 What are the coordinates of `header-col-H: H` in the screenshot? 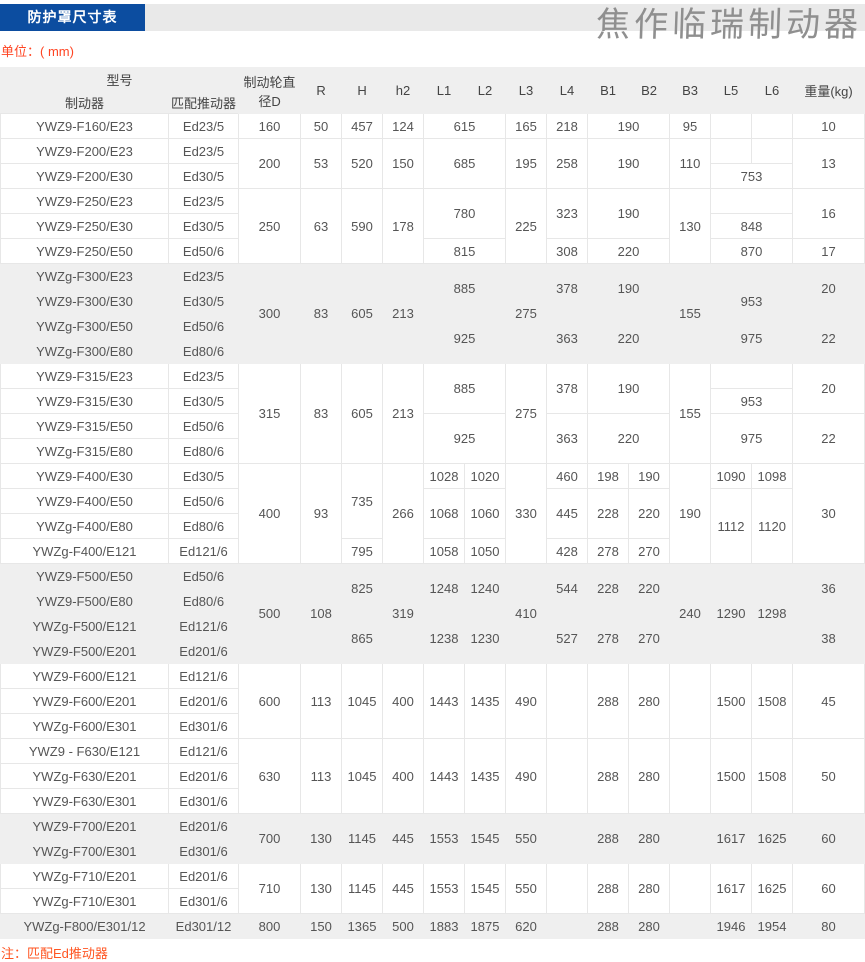 It's located at (362, 90).